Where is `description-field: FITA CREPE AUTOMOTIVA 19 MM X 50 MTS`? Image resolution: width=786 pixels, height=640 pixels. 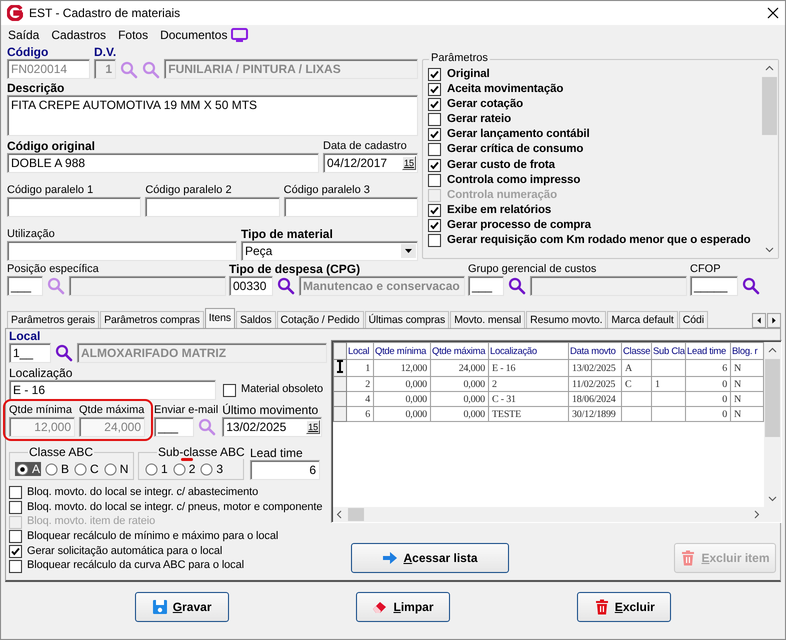 description-field: FITA CREPE AUTOMOTIVA 19 MM X 50 MTS is located at coordinates (212, 115).